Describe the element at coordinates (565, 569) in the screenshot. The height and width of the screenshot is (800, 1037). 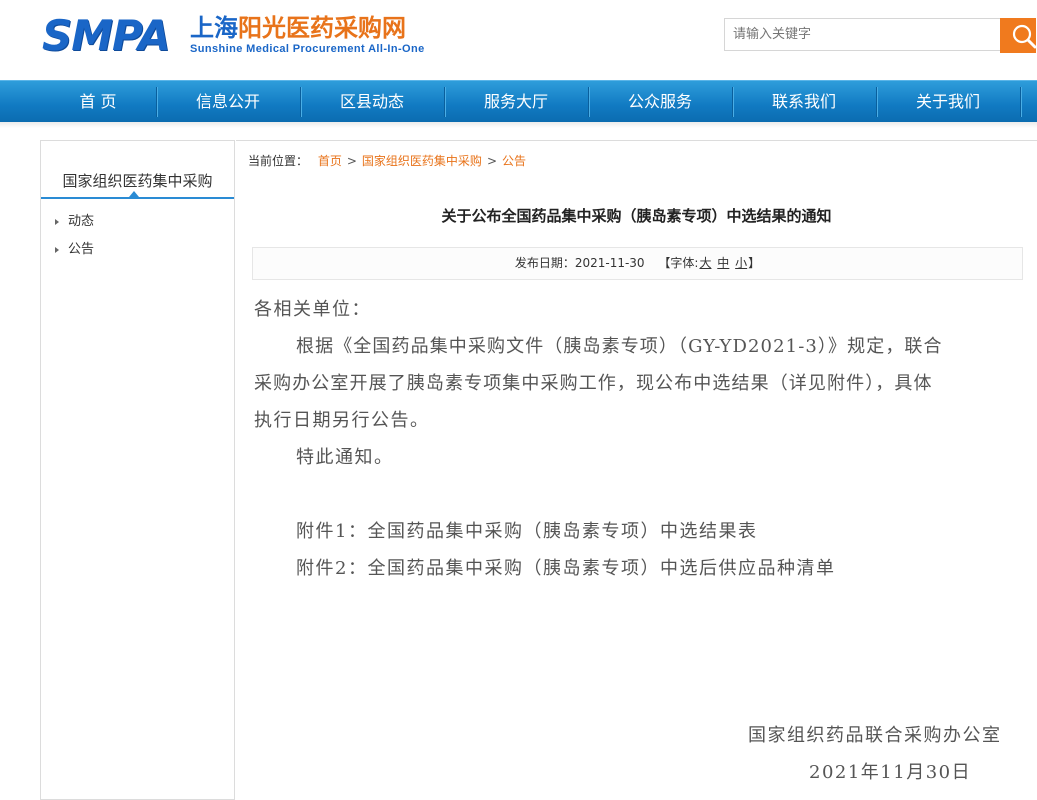
I see `attachment-link-2: 附件2：全国药品集中采购（胰岛素专项）中选后供应品种清单` at that location.